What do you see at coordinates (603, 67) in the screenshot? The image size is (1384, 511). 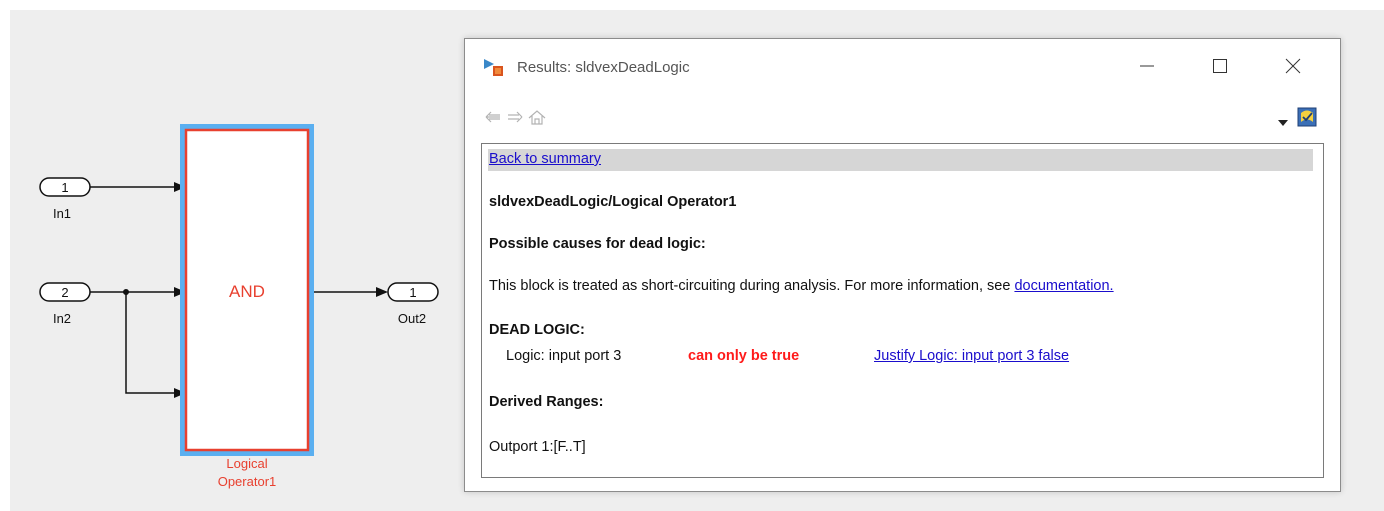 I see `window-title: Results: sldvexDeadLogic` at bounding box center [603, 67].